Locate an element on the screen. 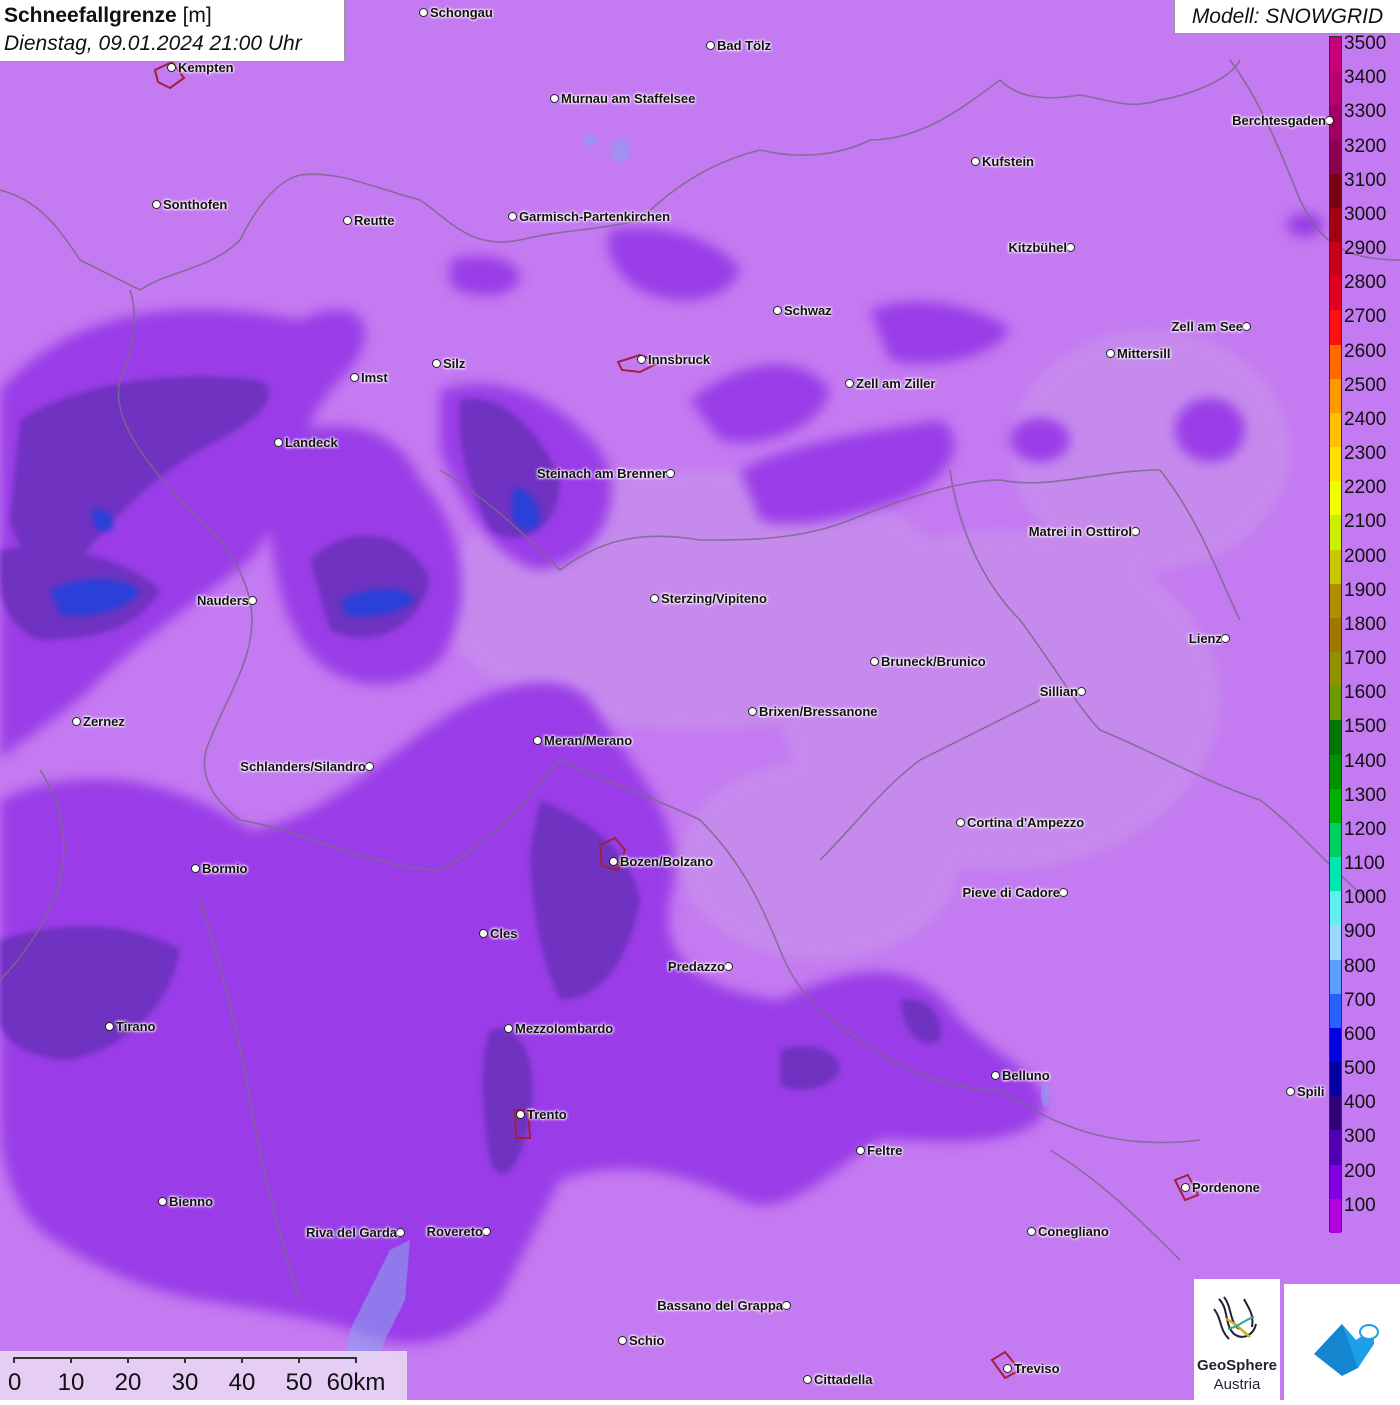 The width and height of the screenshot is (1400, 1405). city-label: Nauders is located at coordinates (222, 600).